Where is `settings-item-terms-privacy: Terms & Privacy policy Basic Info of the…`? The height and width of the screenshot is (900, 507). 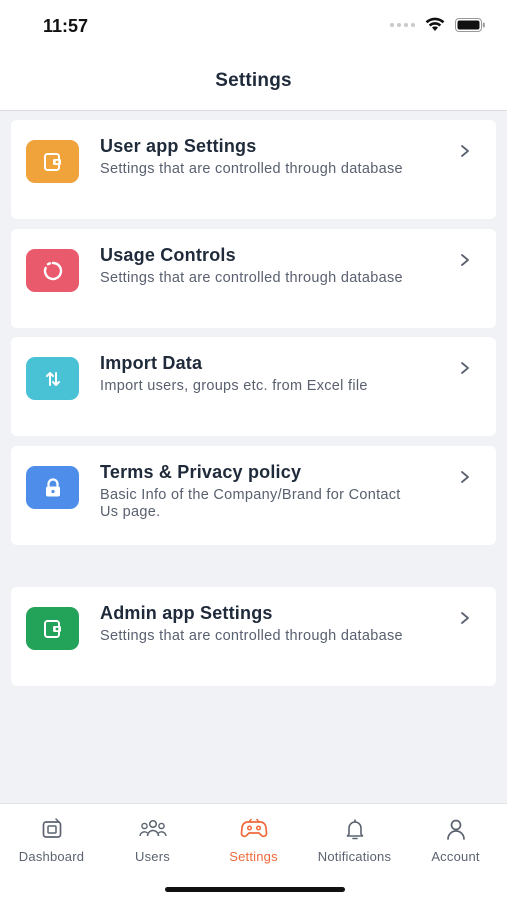
settings-item-terms-privacy: Terms & Privacy policy Basic Info of the… is located at coordinates (253, 495).